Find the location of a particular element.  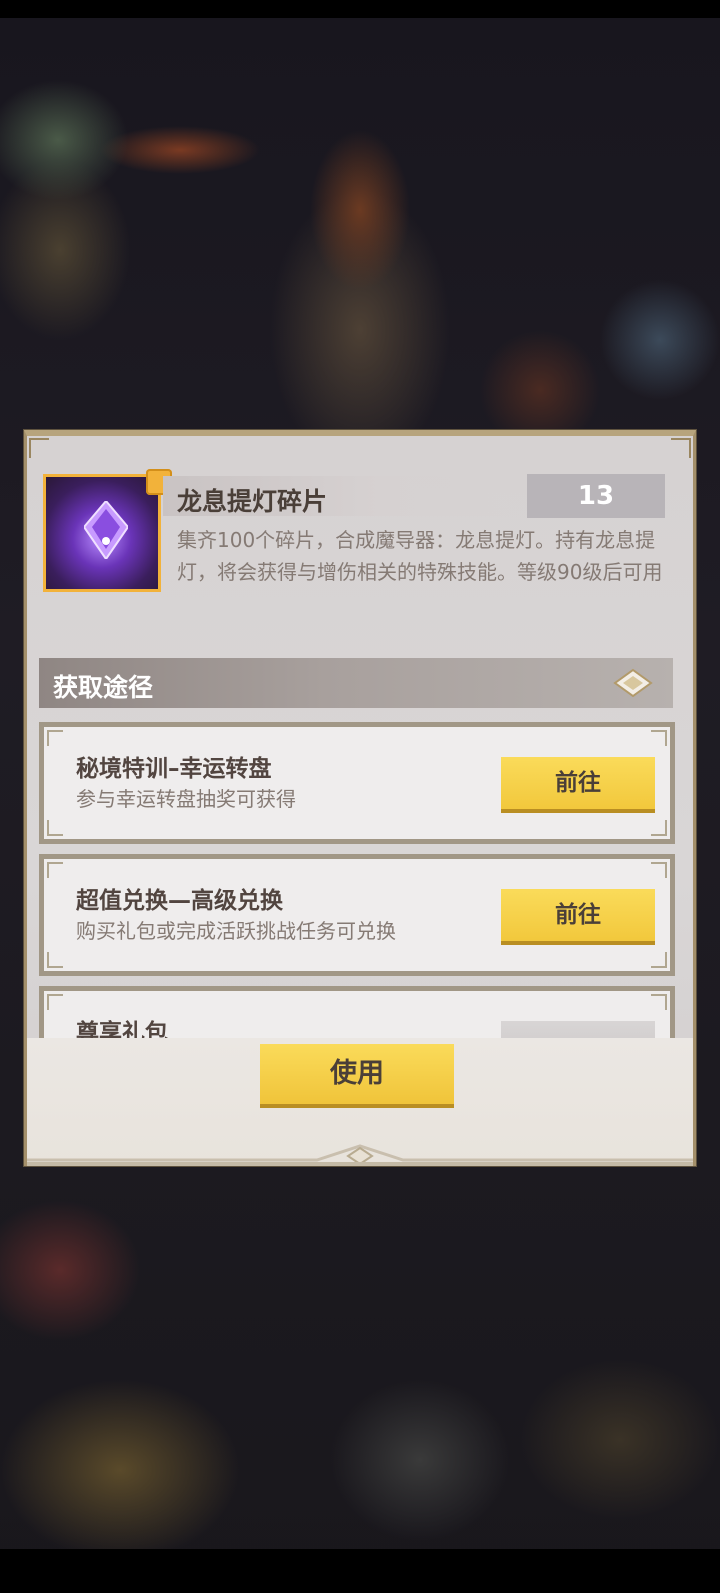

source-card: 超值兑换—高级兑换 购买礼包或完成活跃挑战任务可兑换 前往 is located at coordinates (357, 915).